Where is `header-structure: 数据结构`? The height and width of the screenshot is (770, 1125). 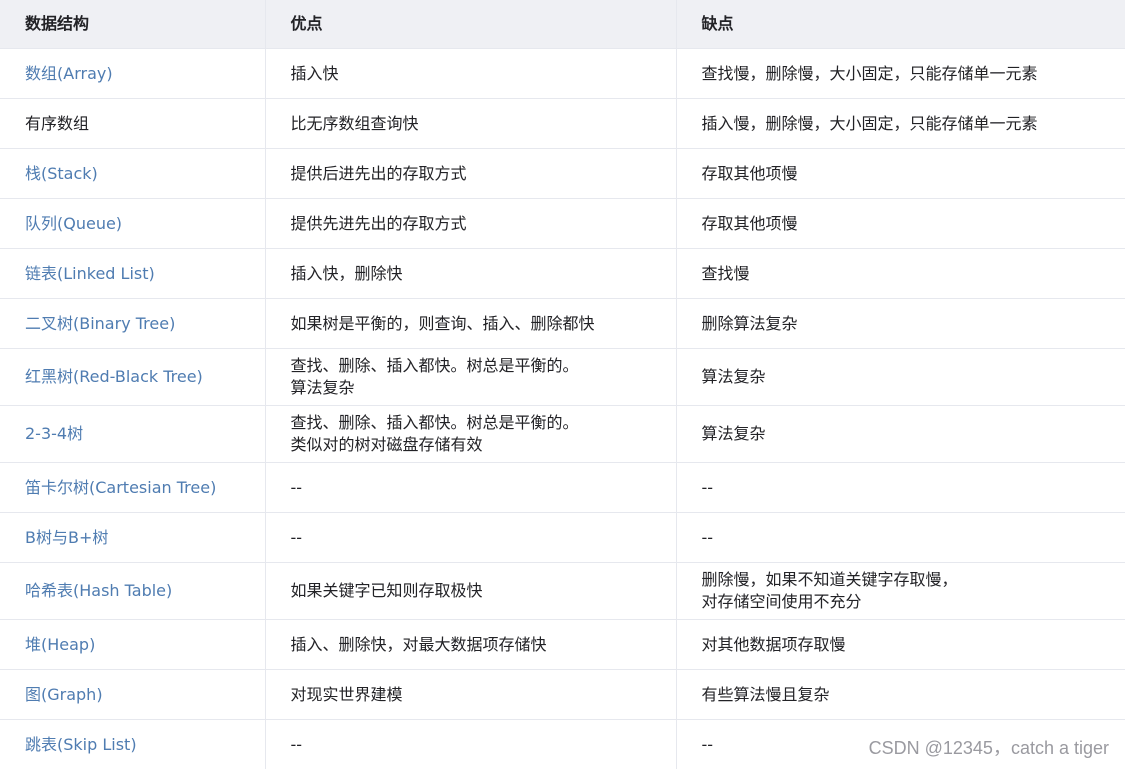 header-structure: 数据结构 is located at coordinates (133, 24).